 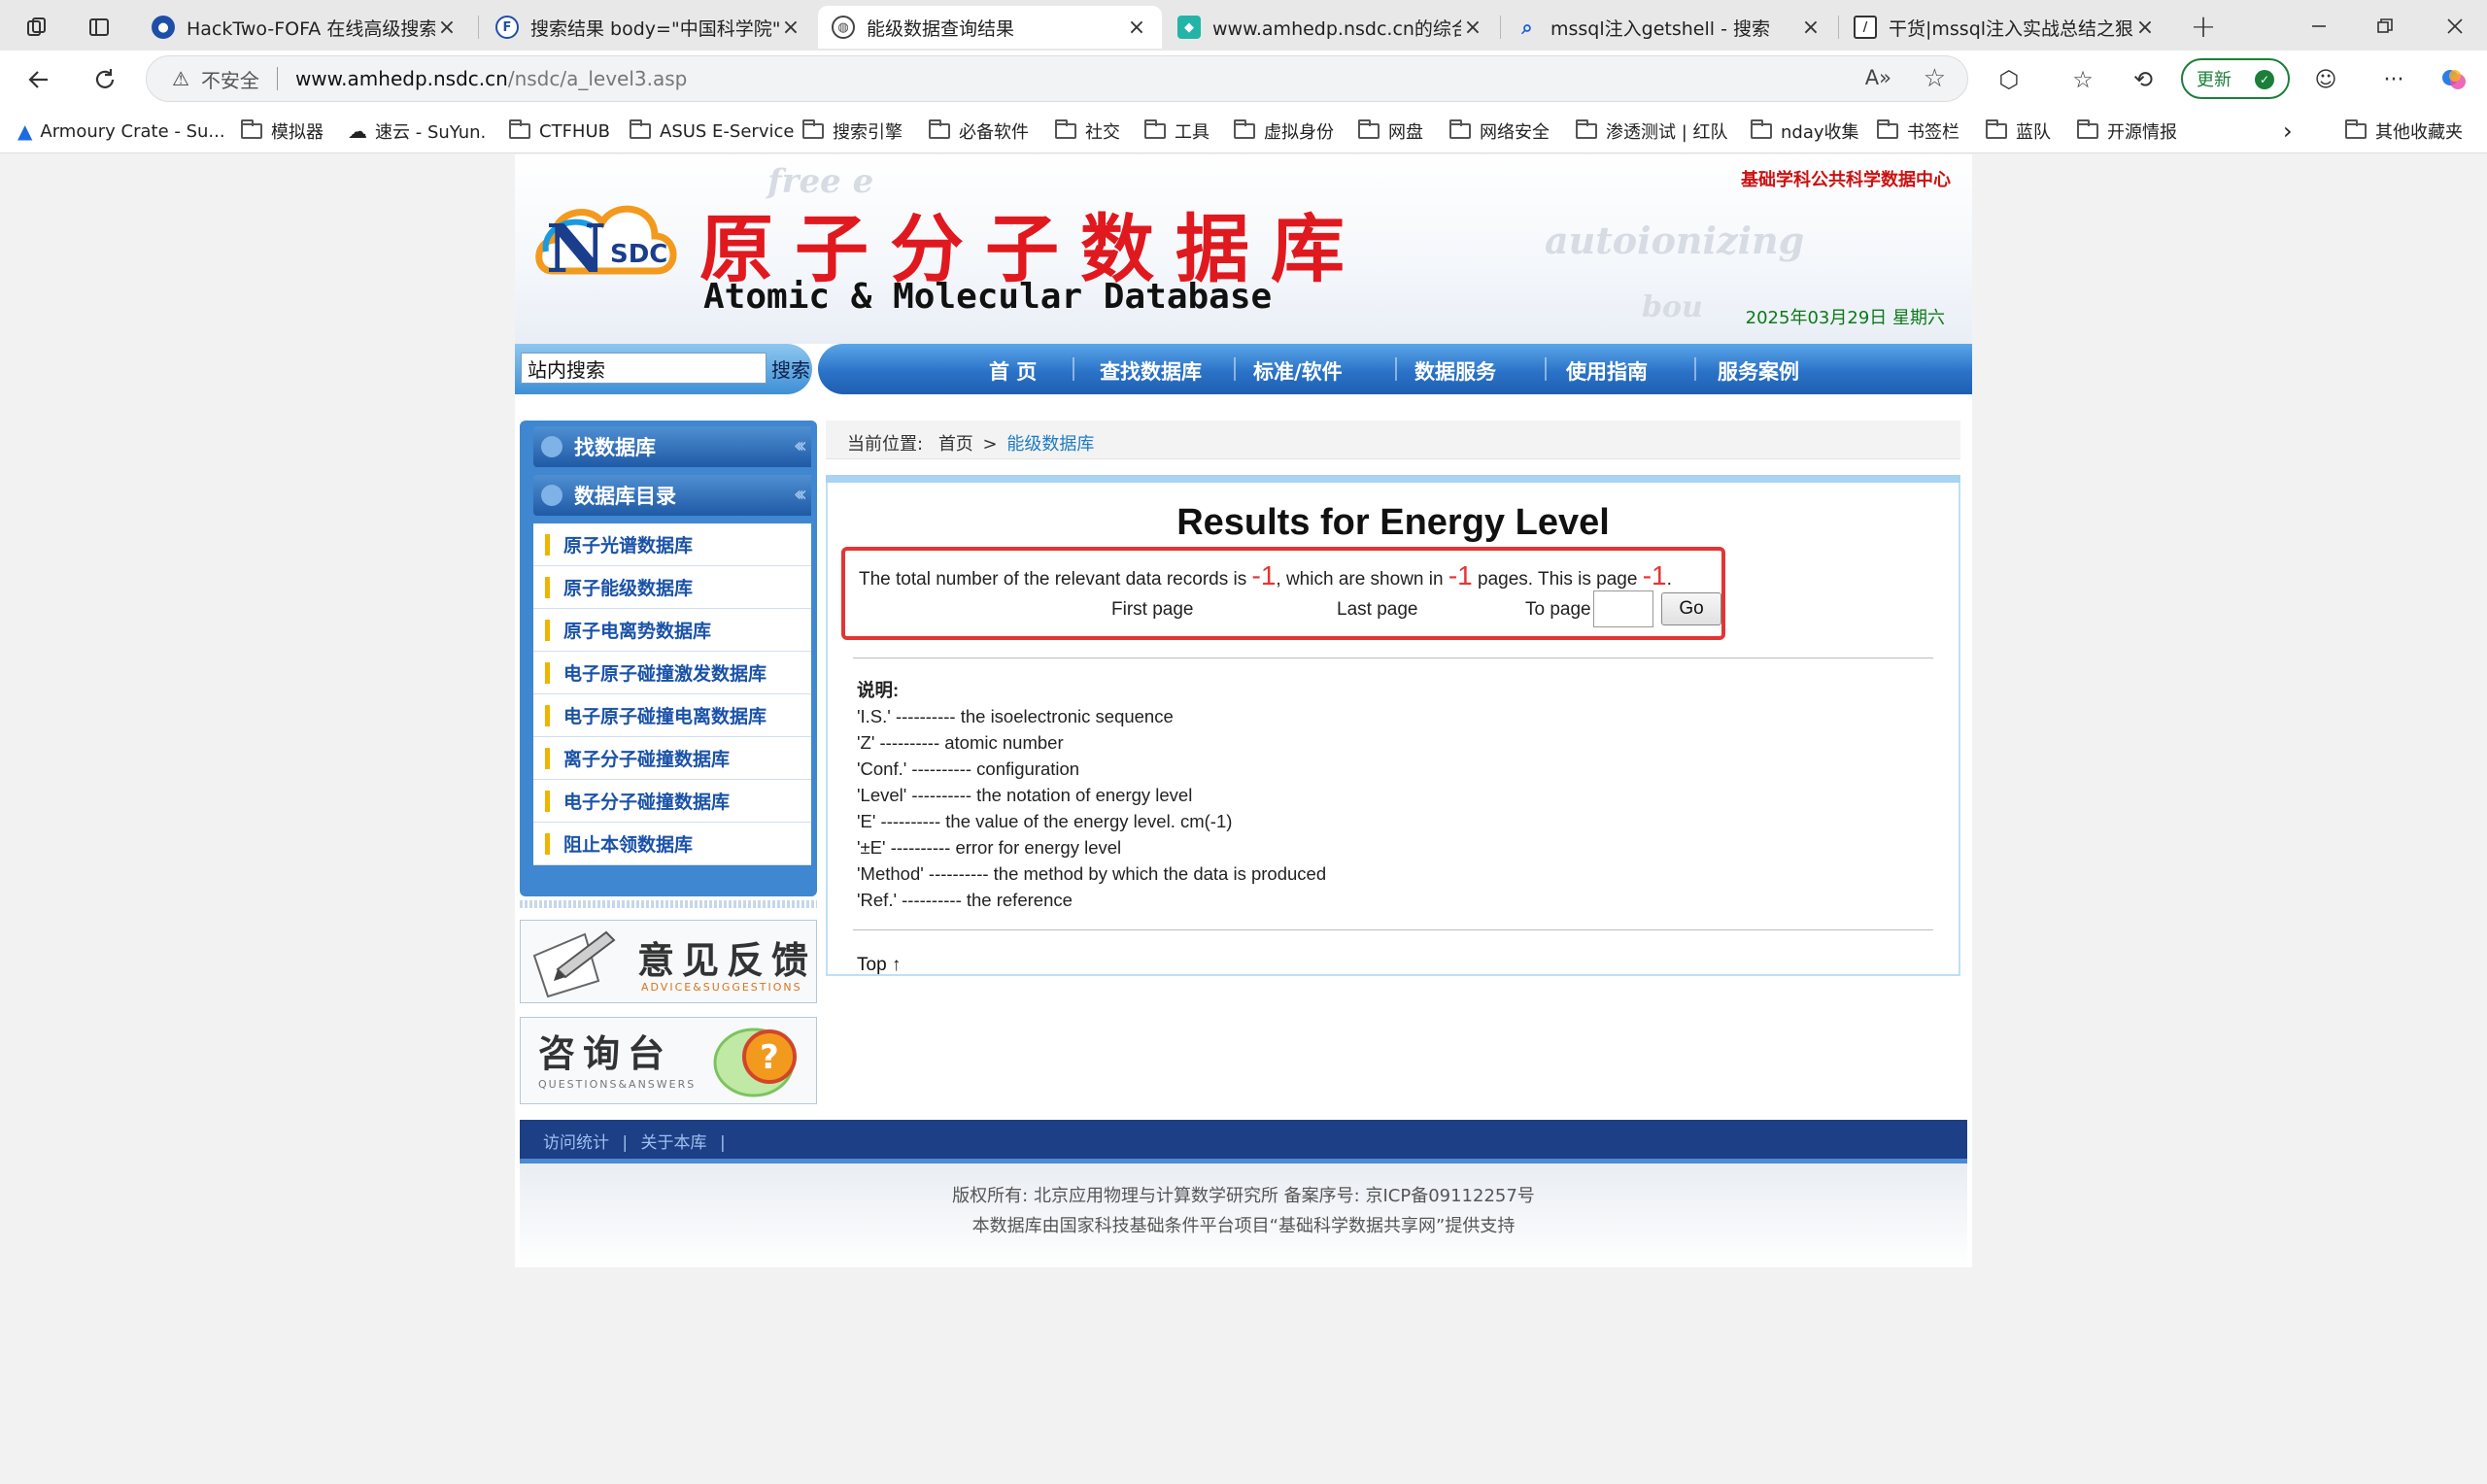 I want to click on warning-icon: ⚠, so click(x=180, y=78).